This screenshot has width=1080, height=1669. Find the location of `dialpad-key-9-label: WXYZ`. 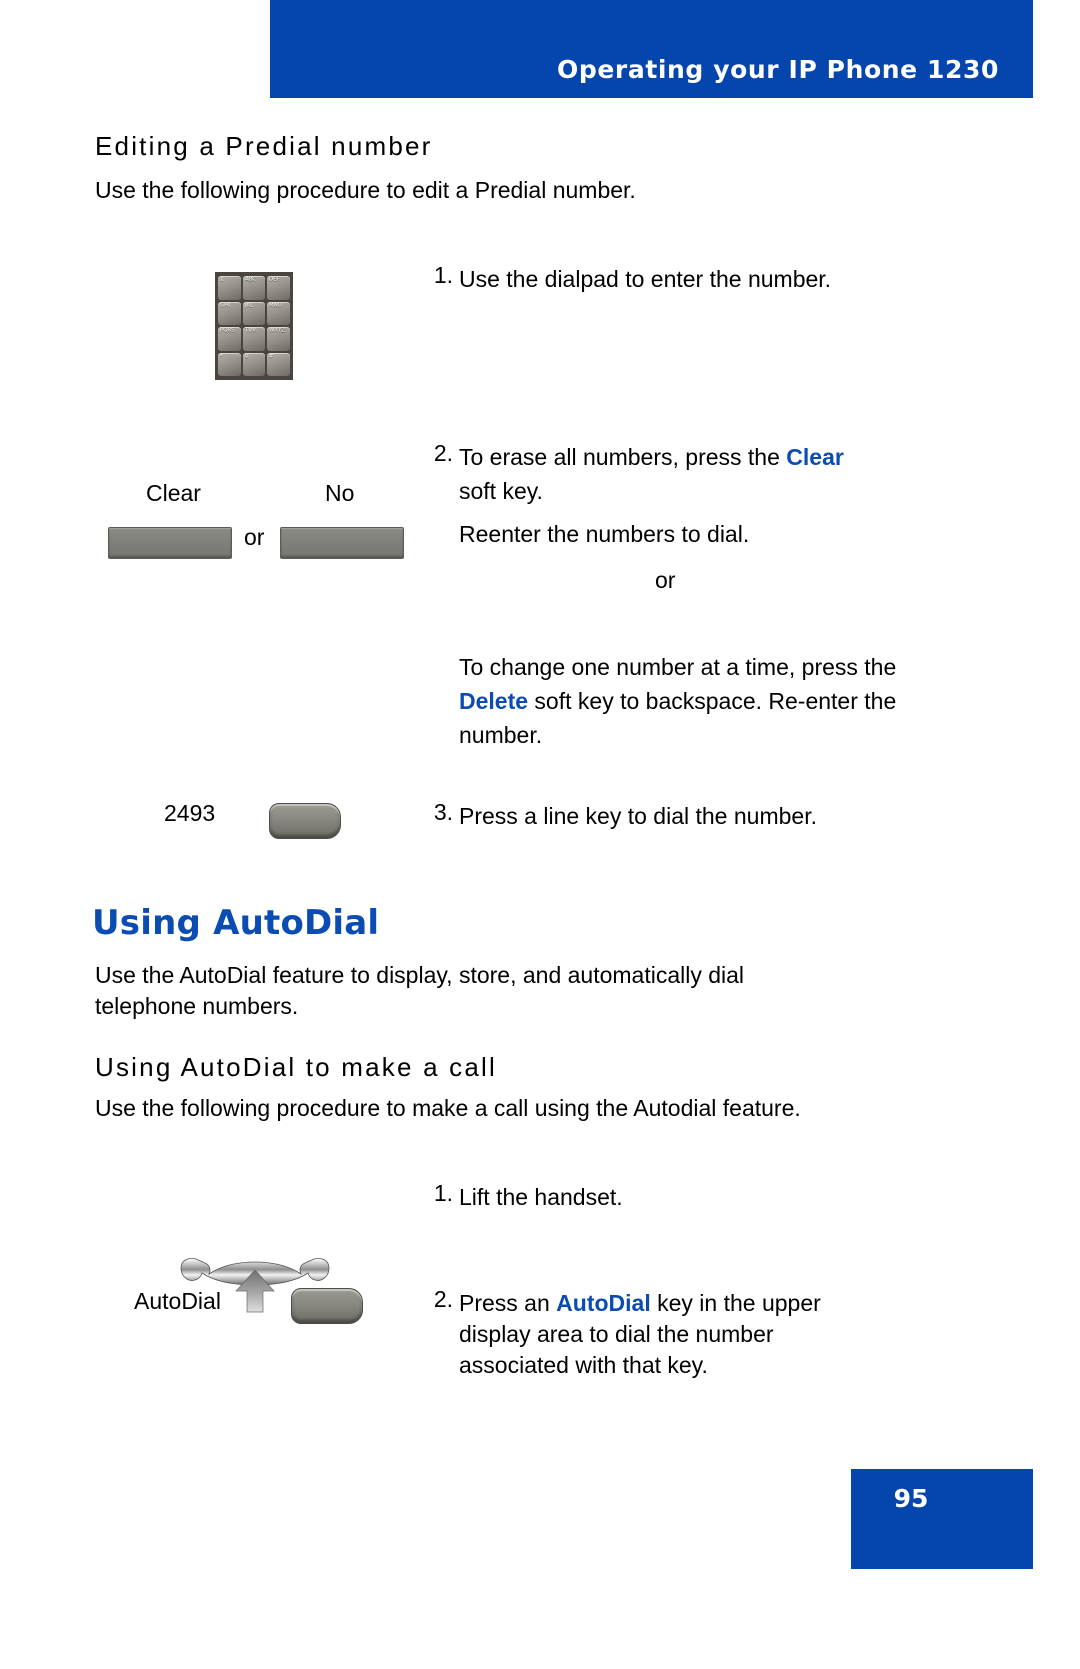

dialpad-key-9-label: WXYZ is located at coordinates (277, 330).